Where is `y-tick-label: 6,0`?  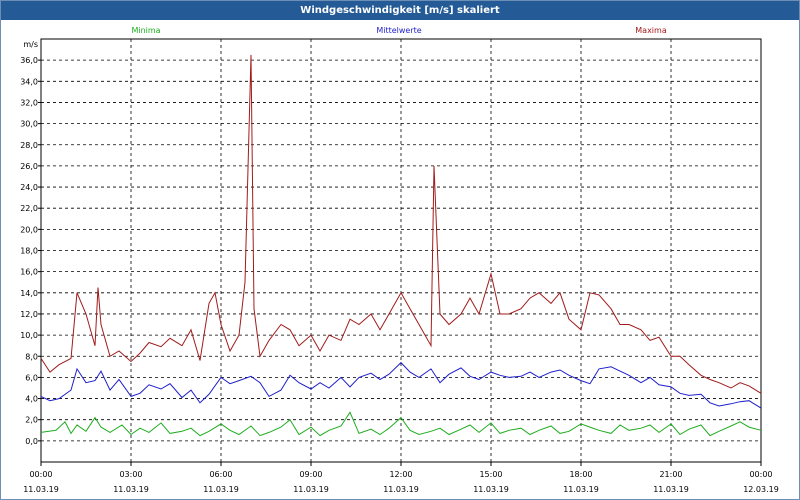
y-tick-label: 6,0 is located at coordinates (31, 377).